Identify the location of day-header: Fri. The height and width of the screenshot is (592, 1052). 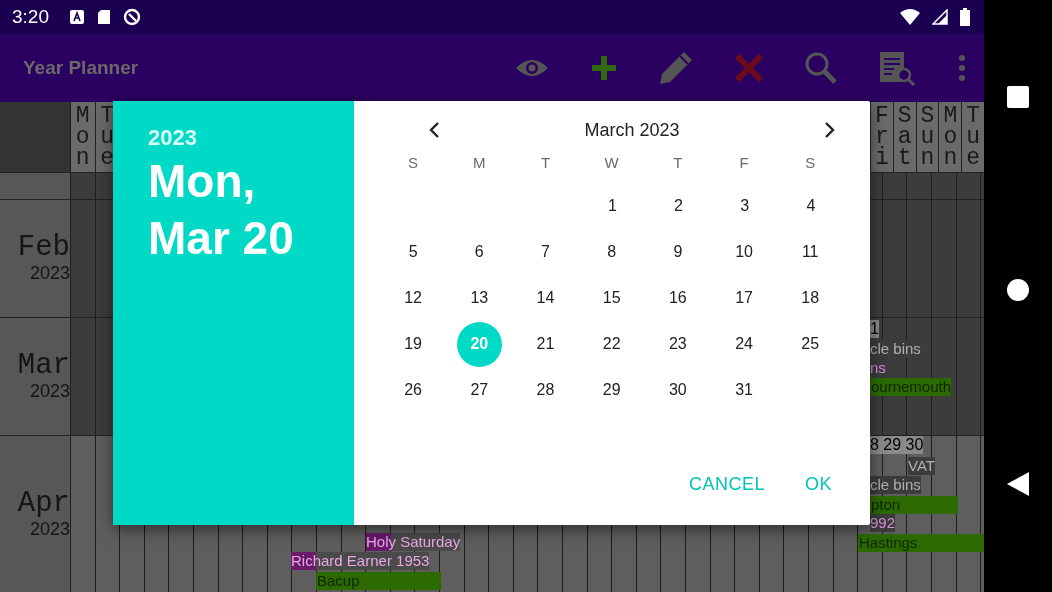
(881, 137).